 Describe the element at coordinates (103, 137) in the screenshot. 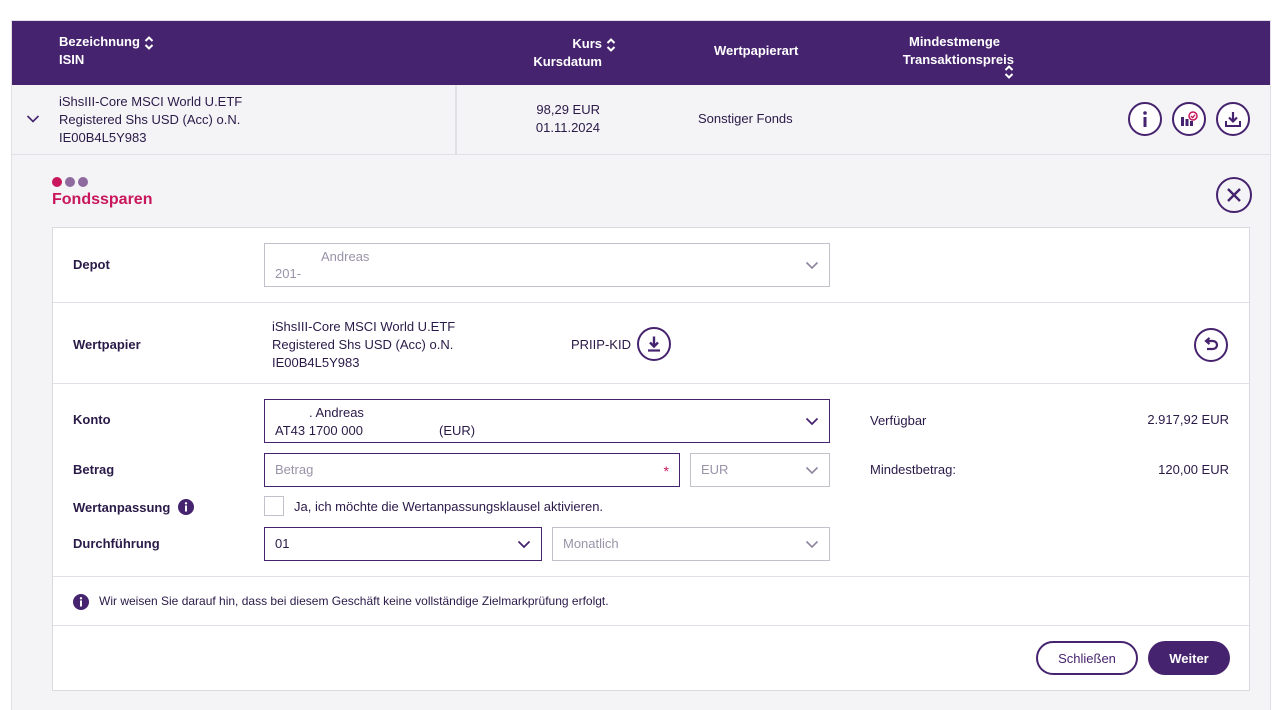

I see `row-isin: IE00B4L5Y983` at that location.